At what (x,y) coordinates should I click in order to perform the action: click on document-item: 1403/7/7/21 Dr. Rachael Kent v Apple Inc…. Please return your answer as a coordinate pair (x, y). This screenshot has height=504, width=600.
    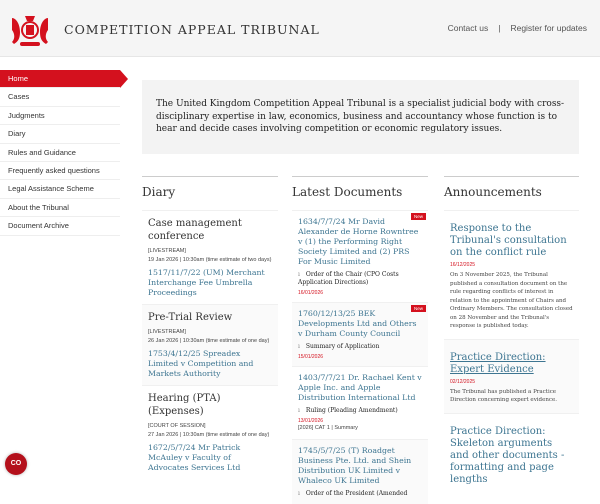
    Looking at the image, I should click on (360, 402).